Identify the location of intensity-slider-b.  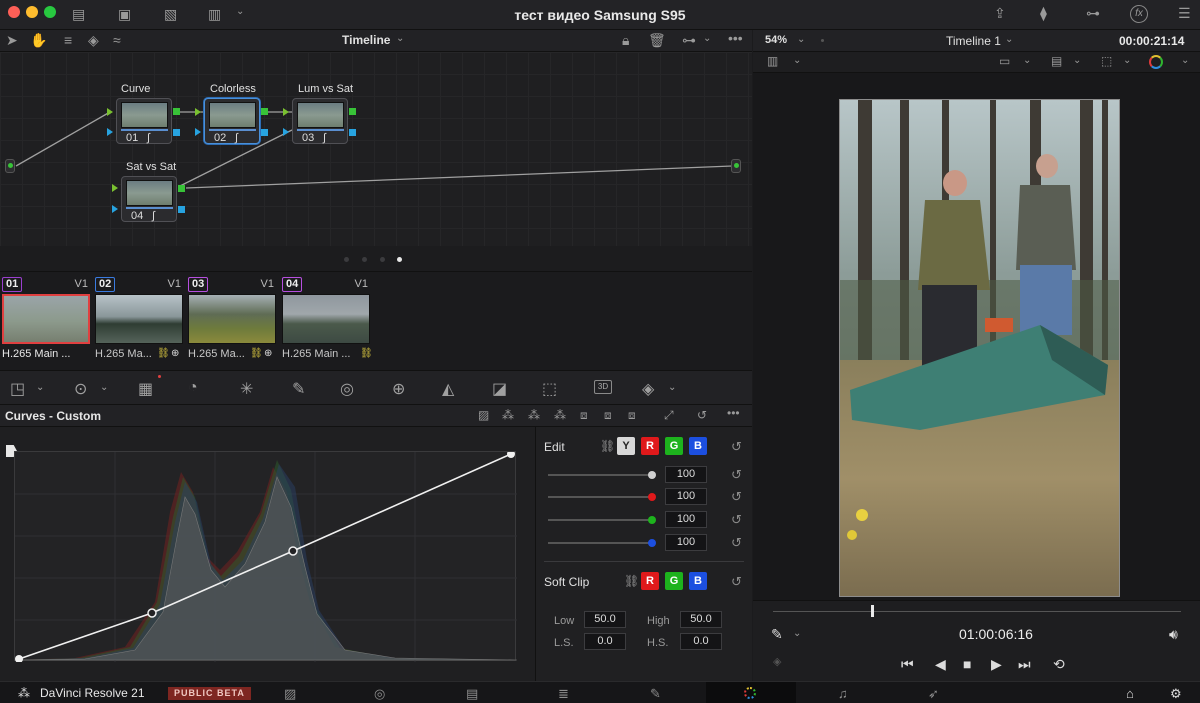
(601, 543).